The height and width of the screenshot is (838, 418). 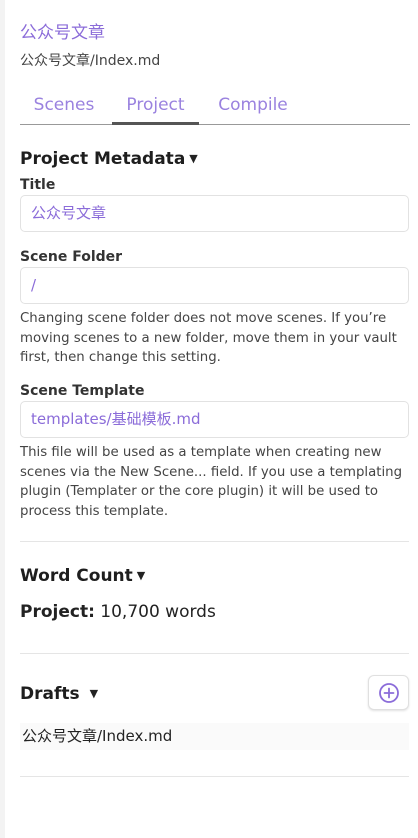 I want to click on project-title: 公众号文章, so click(x=62, y=33).